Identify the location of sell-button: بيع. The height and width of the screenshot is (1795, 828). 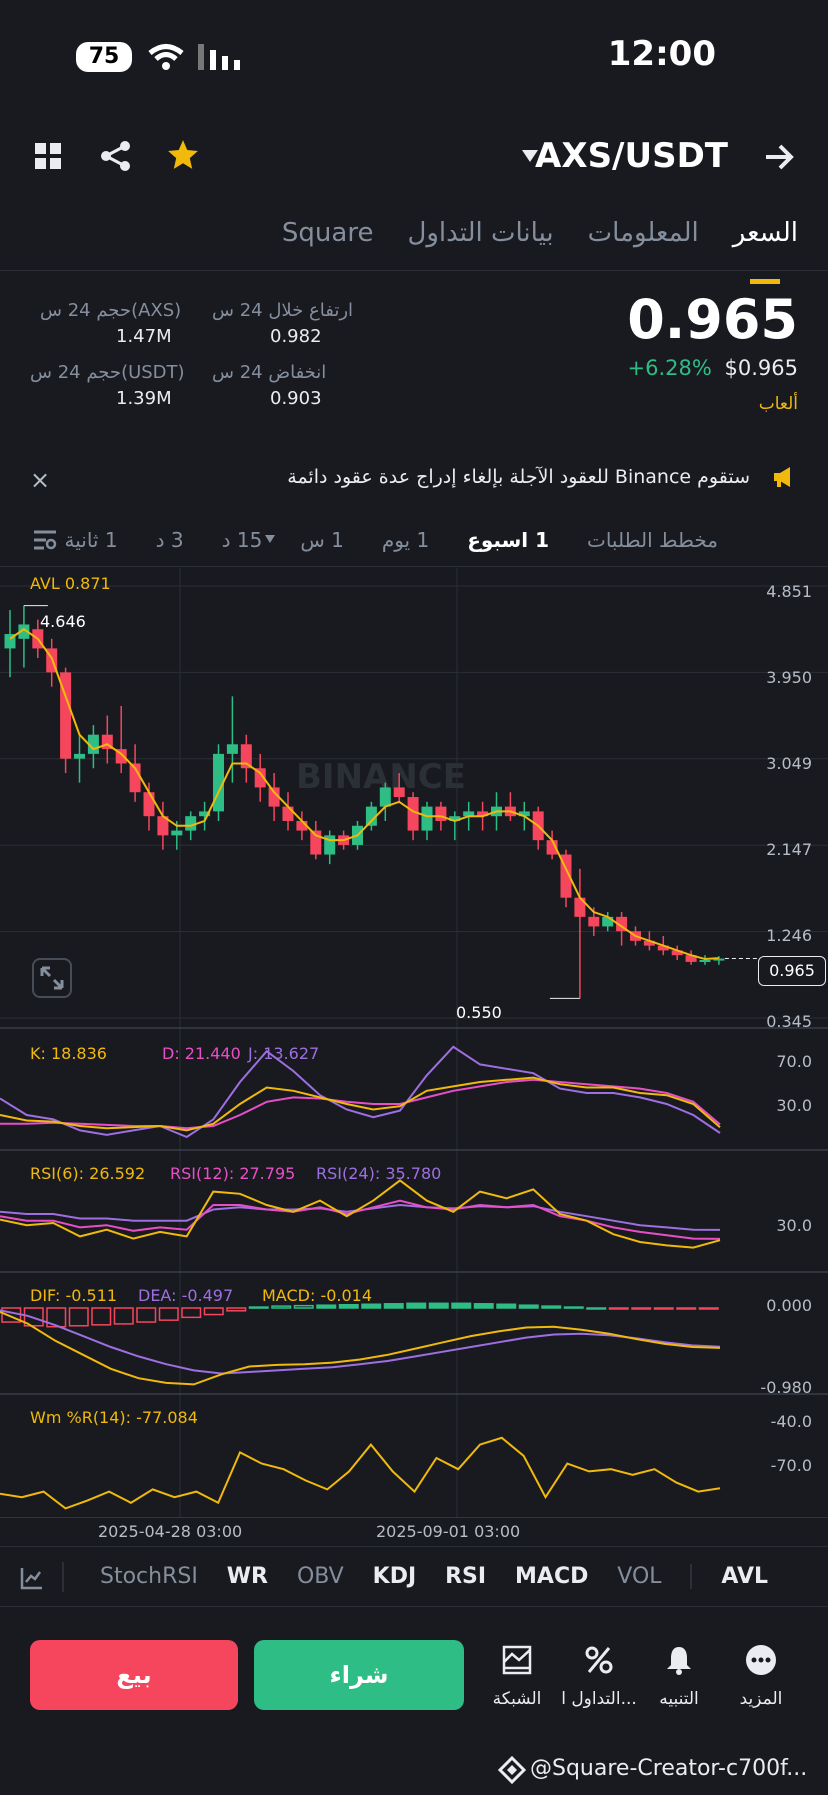
(134, 1675).